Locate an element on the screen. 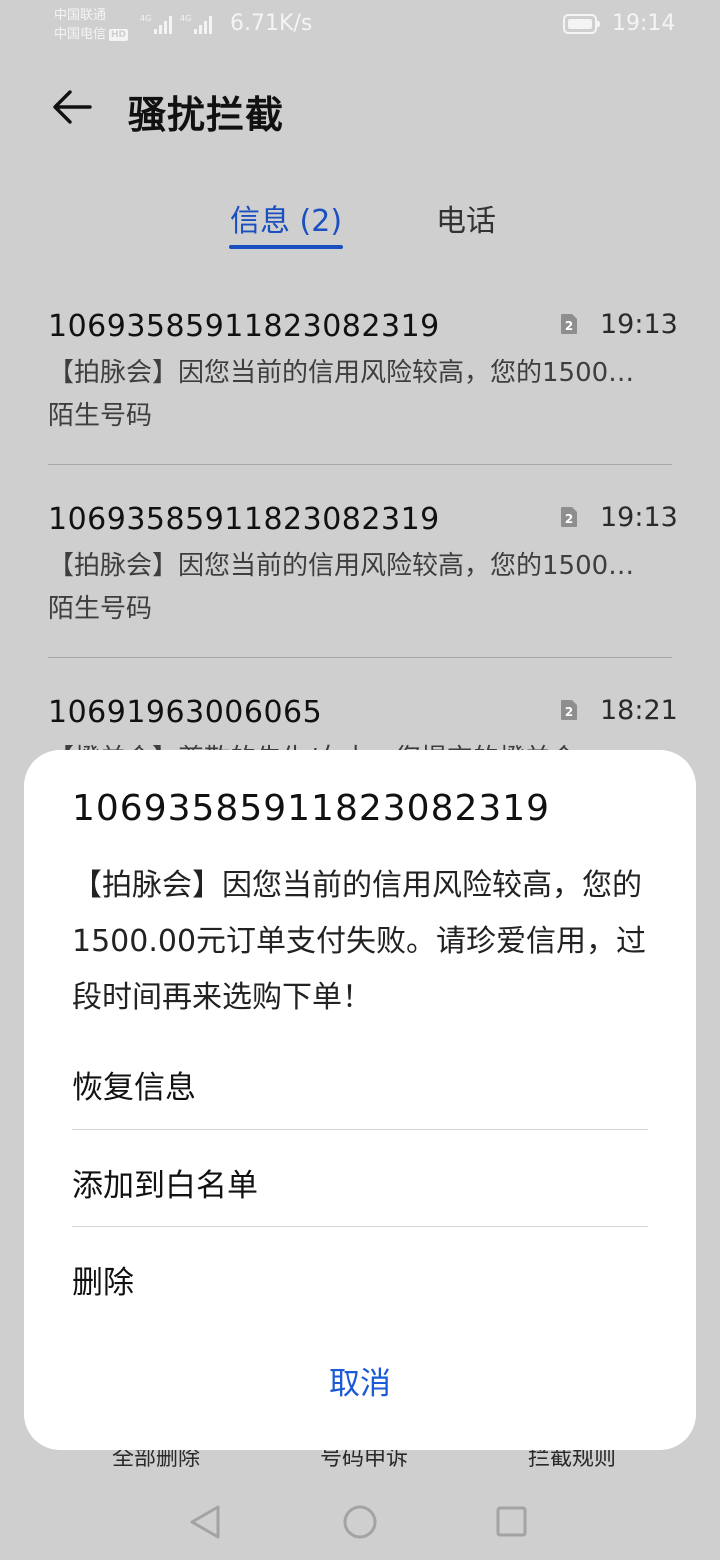  status-time: 19:14 is located at coordinates (644, 23).